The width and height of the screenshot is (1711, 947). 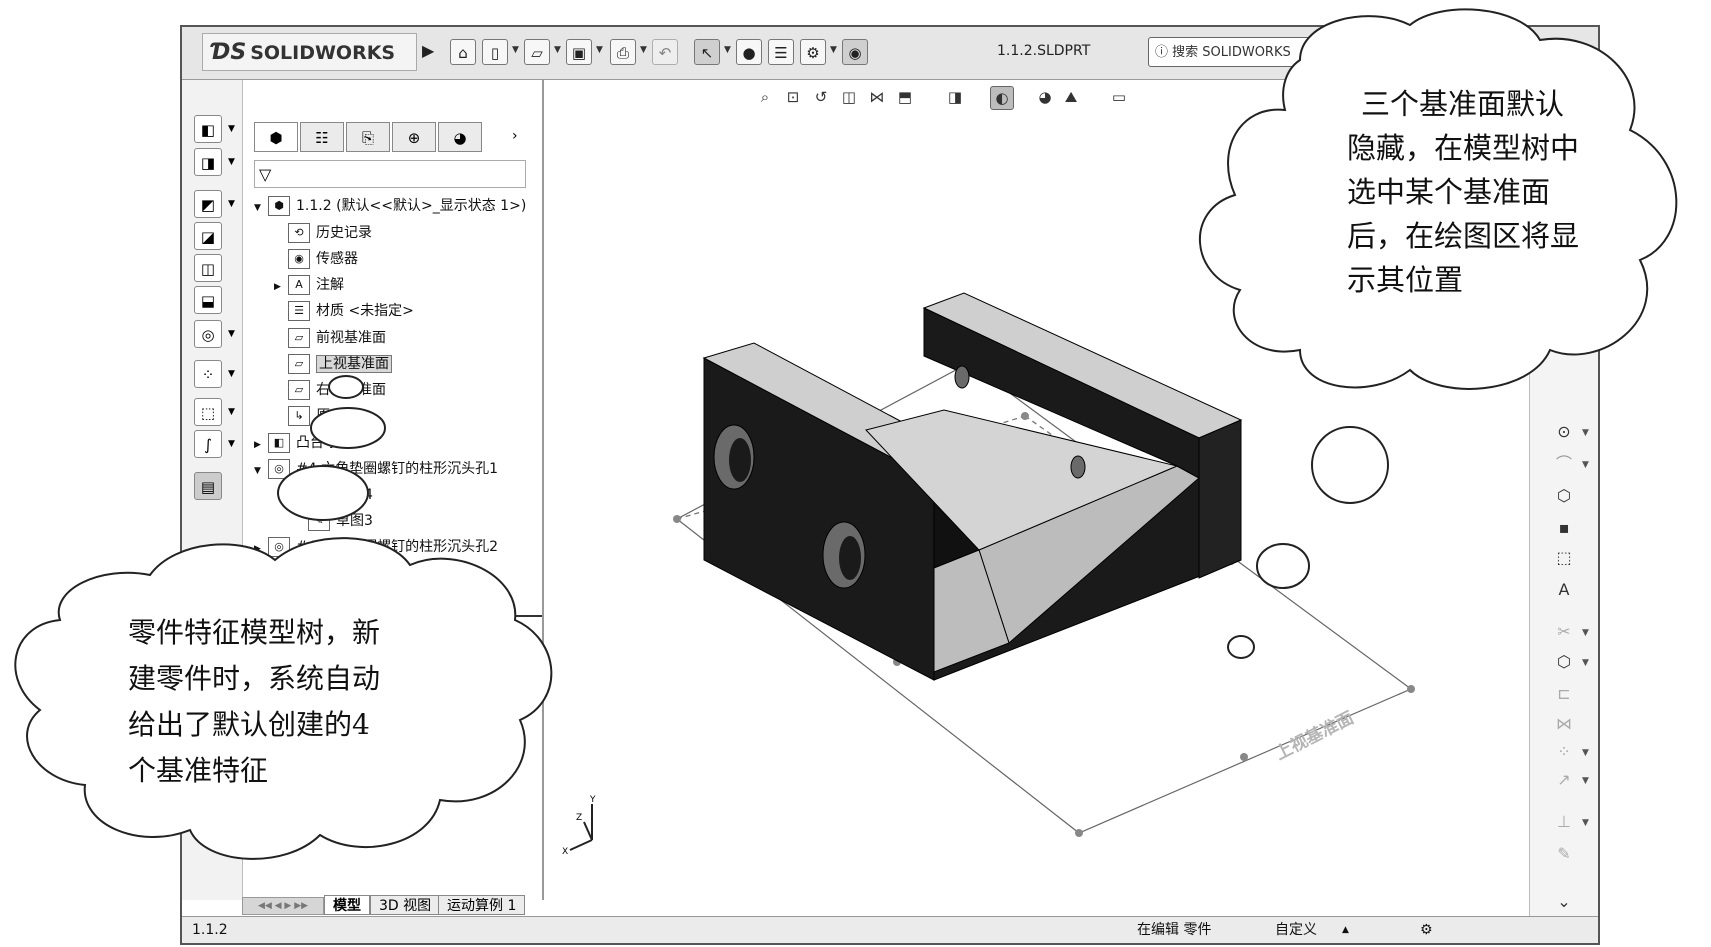 I want to click on mirror-icon: ⋈, so click(x=1564, y=724).